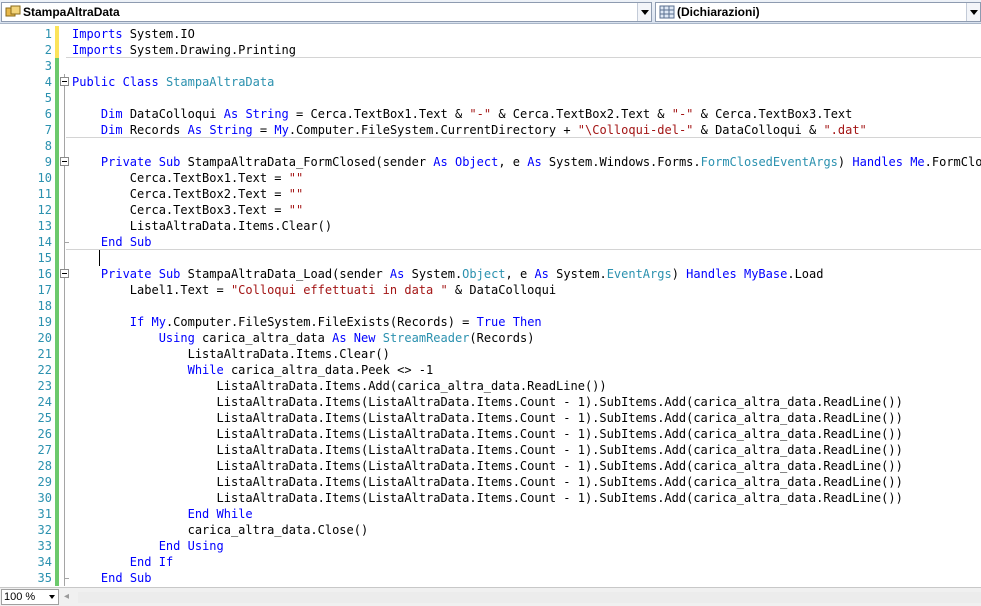  I want to click on code-line: 8, so click(490, 146).